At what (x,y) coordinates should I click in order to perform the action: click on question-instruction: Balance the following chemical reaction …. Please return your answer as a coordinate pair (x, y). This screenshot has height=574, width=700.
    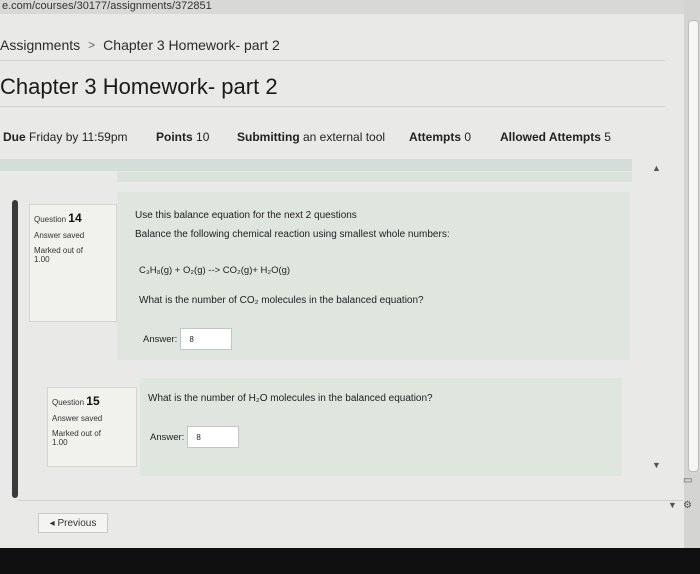
    Looking at the image, I should click on (292, 234).